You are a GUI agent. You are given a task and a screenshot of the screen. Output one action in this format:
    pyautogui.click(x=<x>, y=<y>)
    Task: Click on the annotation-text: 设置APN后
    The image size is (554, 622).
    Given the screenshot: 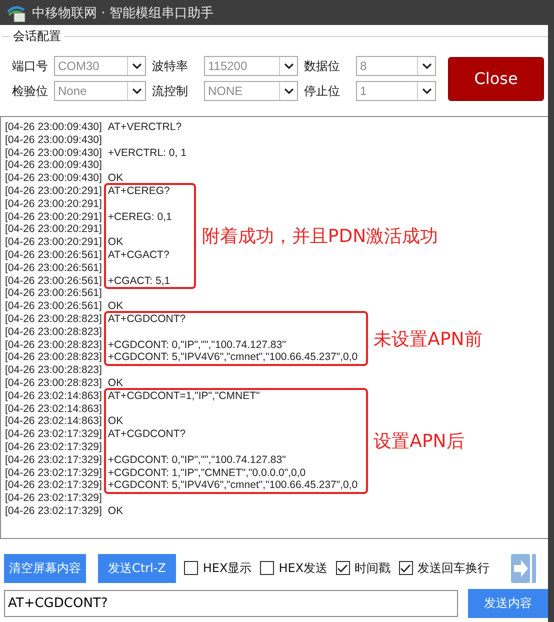 What is the action you would take?
    pyautogui.click(x=419, y=441)
    